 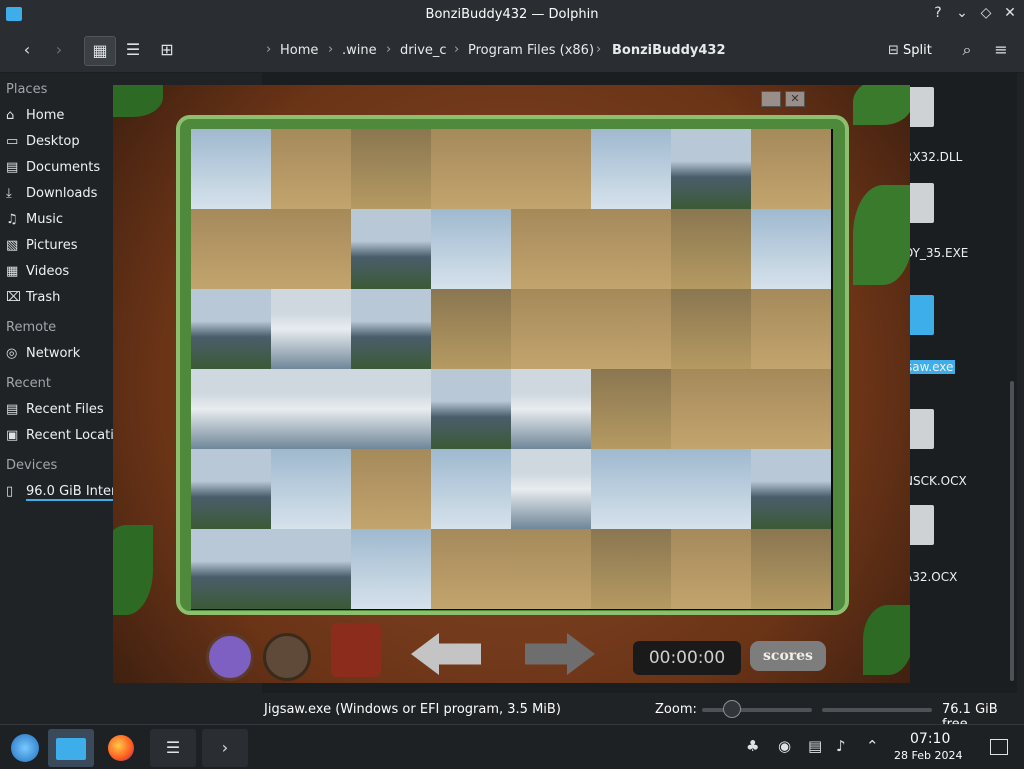 I want to click on sidebar-item-recent-files: ▤ Recent Files, so click(x=55, y=409).